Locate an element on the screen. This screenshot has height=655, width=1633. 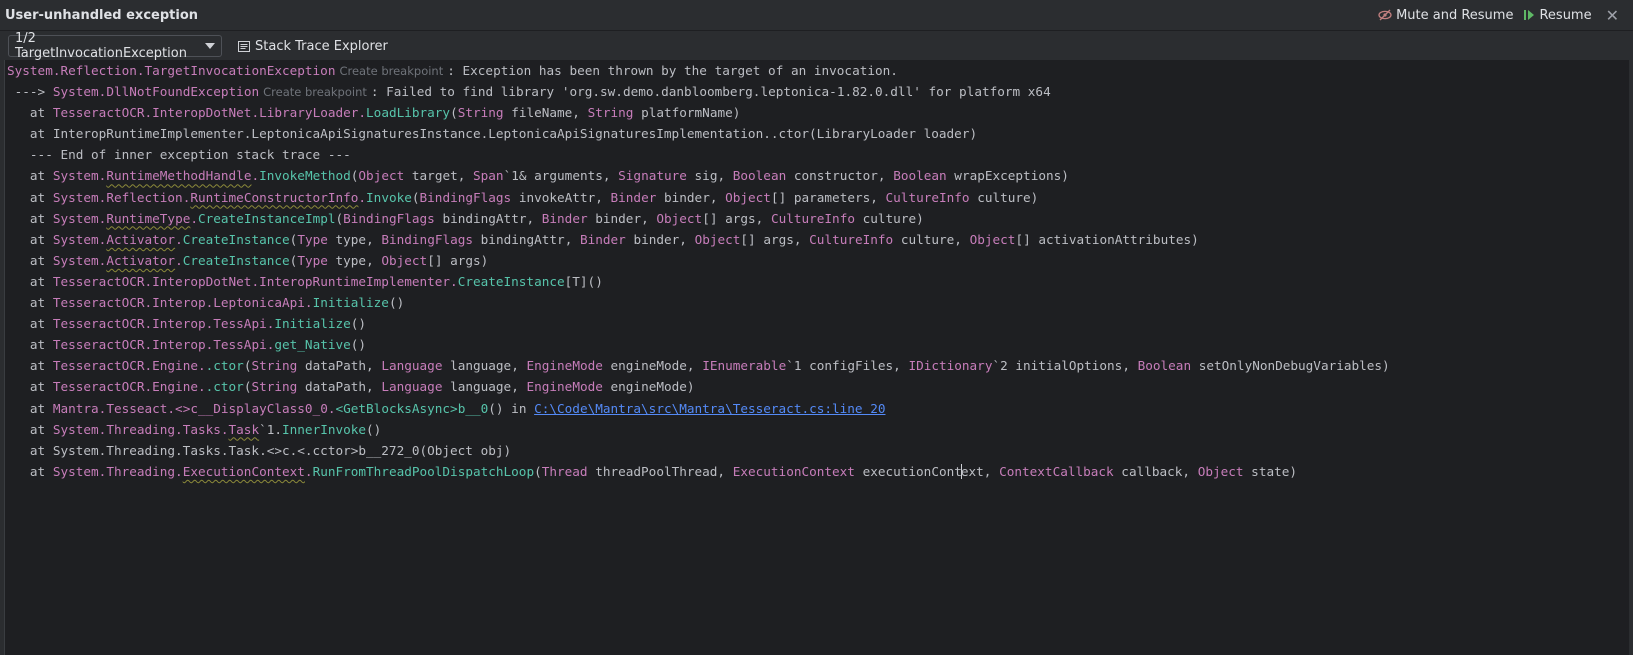
param-name: engineMode) is located at coordinates (648, 387).